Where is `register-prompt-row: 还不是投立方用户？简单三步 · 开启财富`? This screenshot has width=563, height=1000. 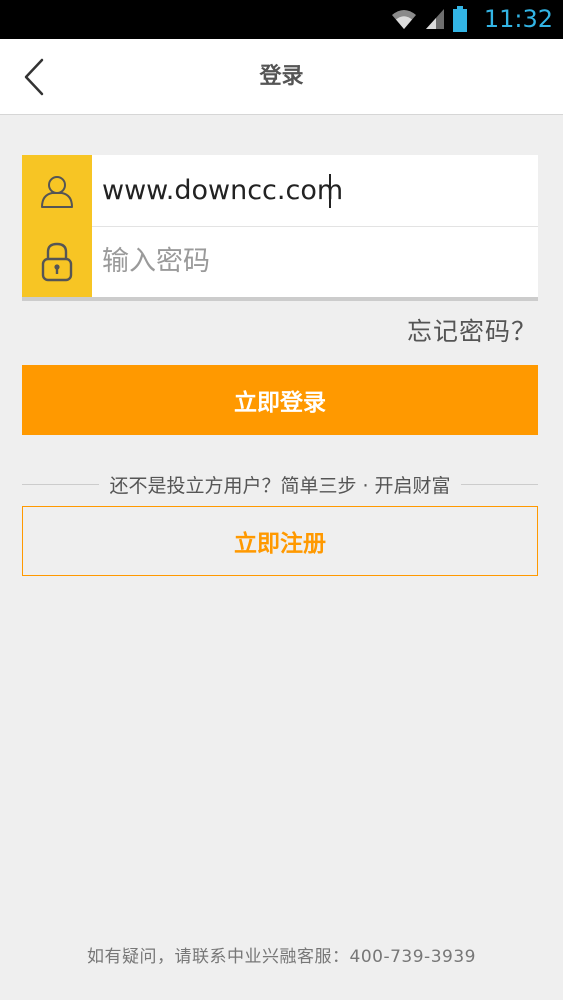
register-prompt-row: 还不是投立方用户？简单三步 · 开启财富 is located at coordinates (280, 484).